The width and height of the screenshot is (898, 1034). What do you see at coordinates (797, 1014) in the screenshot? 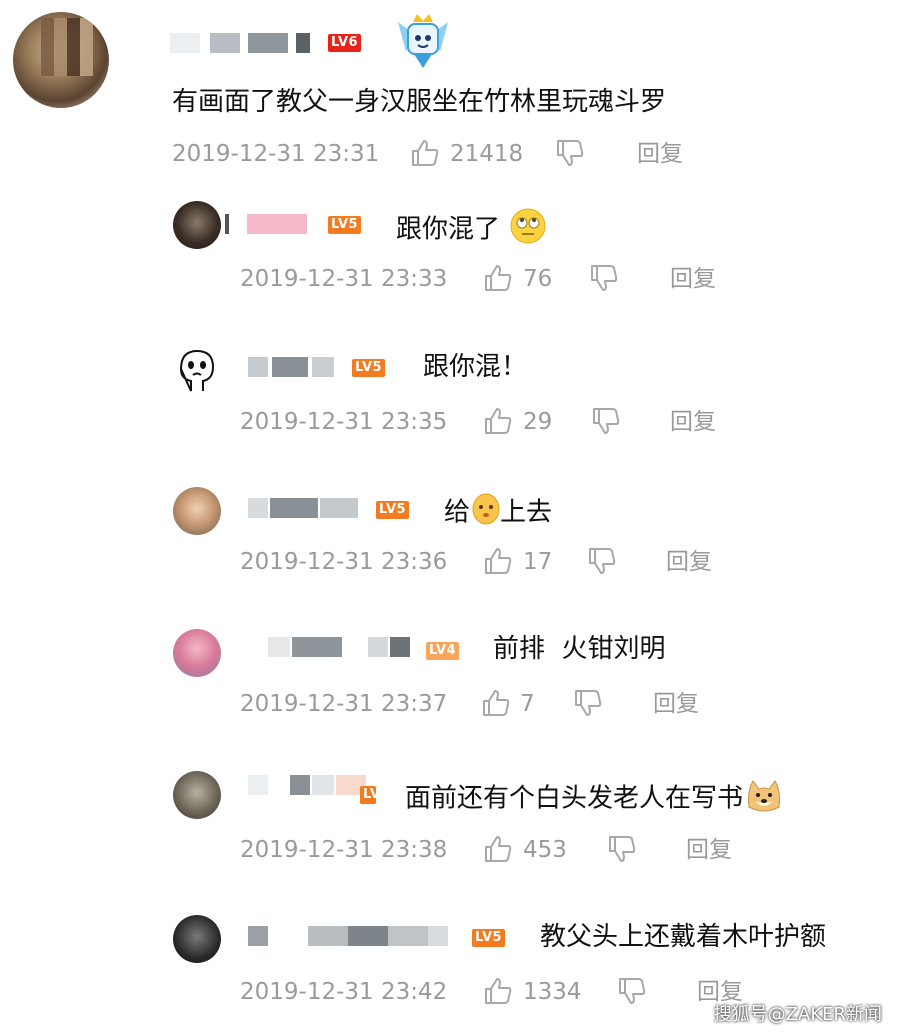
I see `watermark: 搜狐号@ZAKER新闻` at bounding box center [797, 1014].